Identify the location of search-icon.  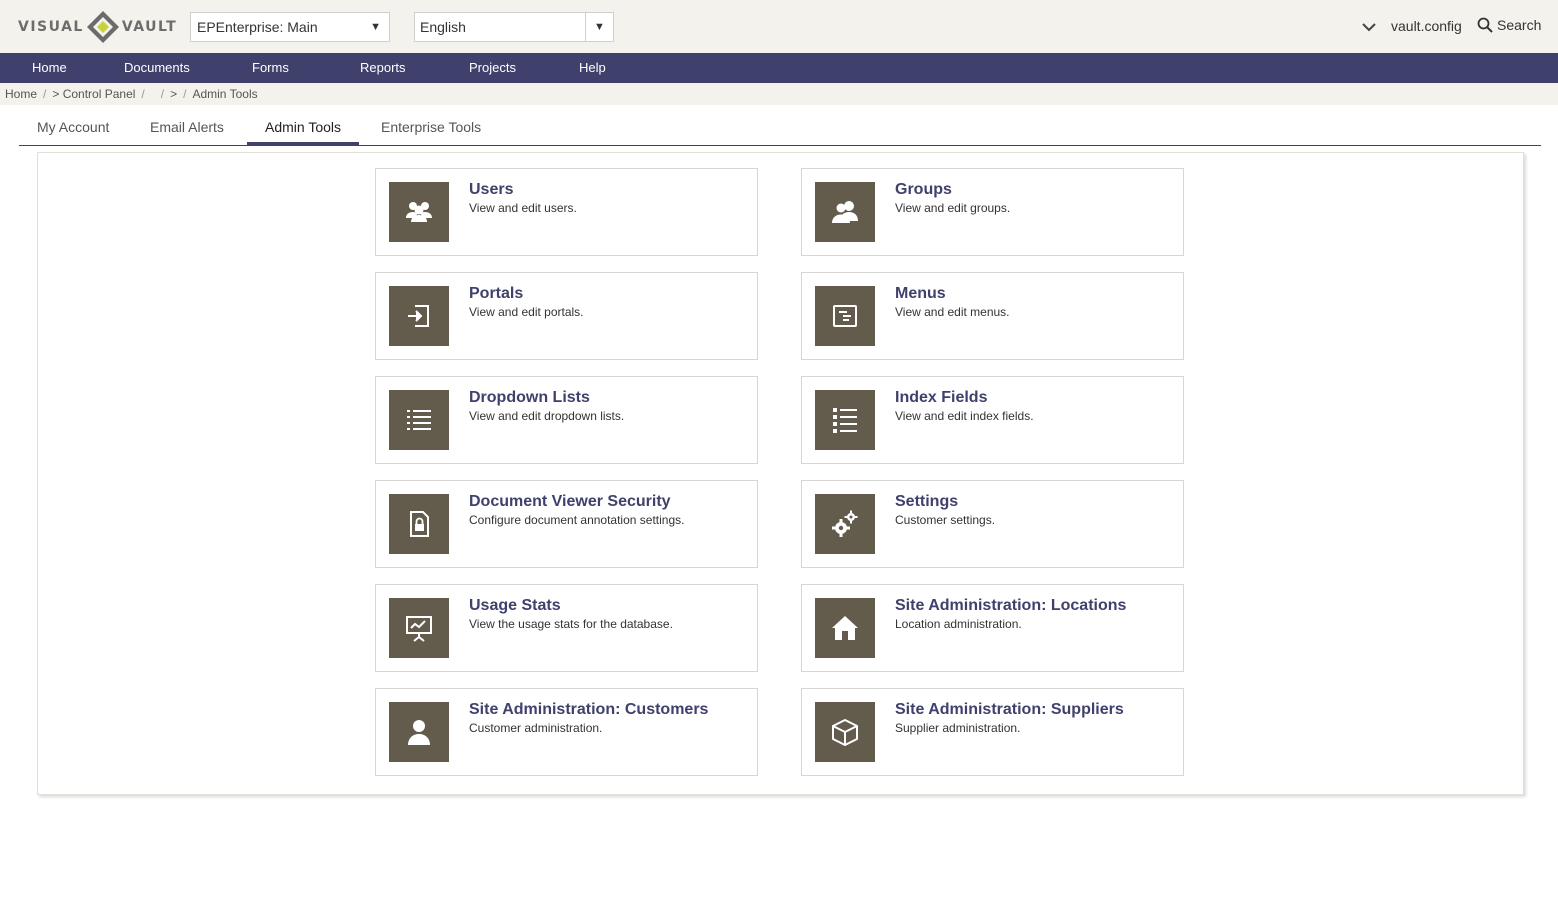
(1485, 25).